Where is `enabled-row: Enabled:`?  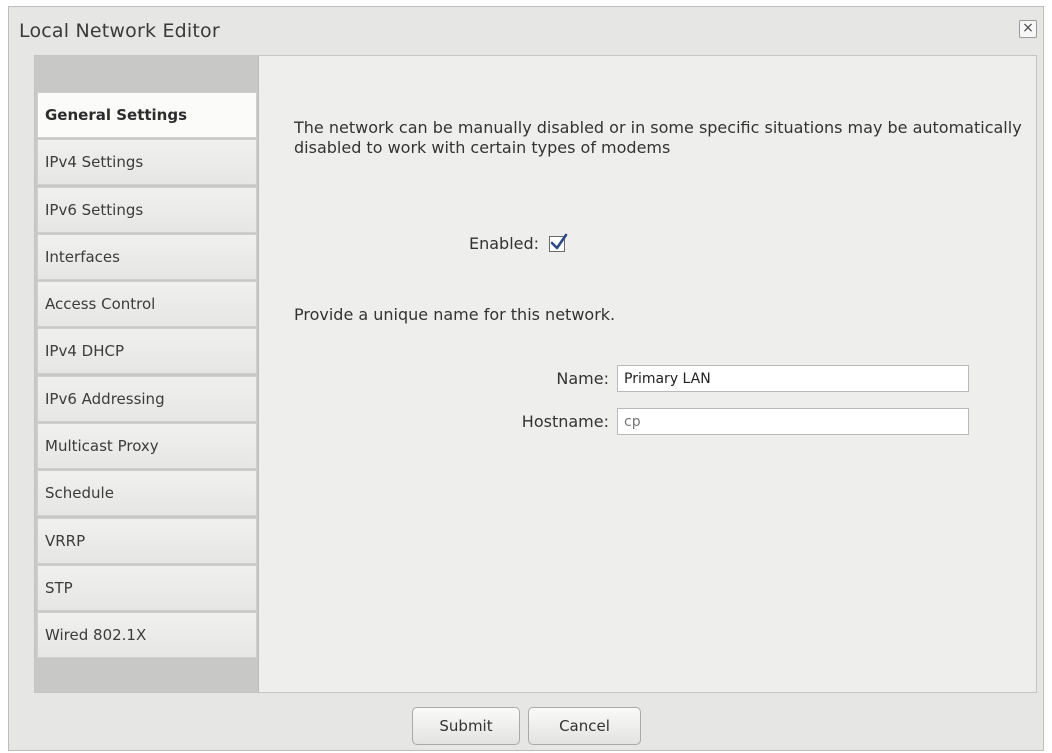
enabled-row: Enabled: is located at coordinates (518, 243).